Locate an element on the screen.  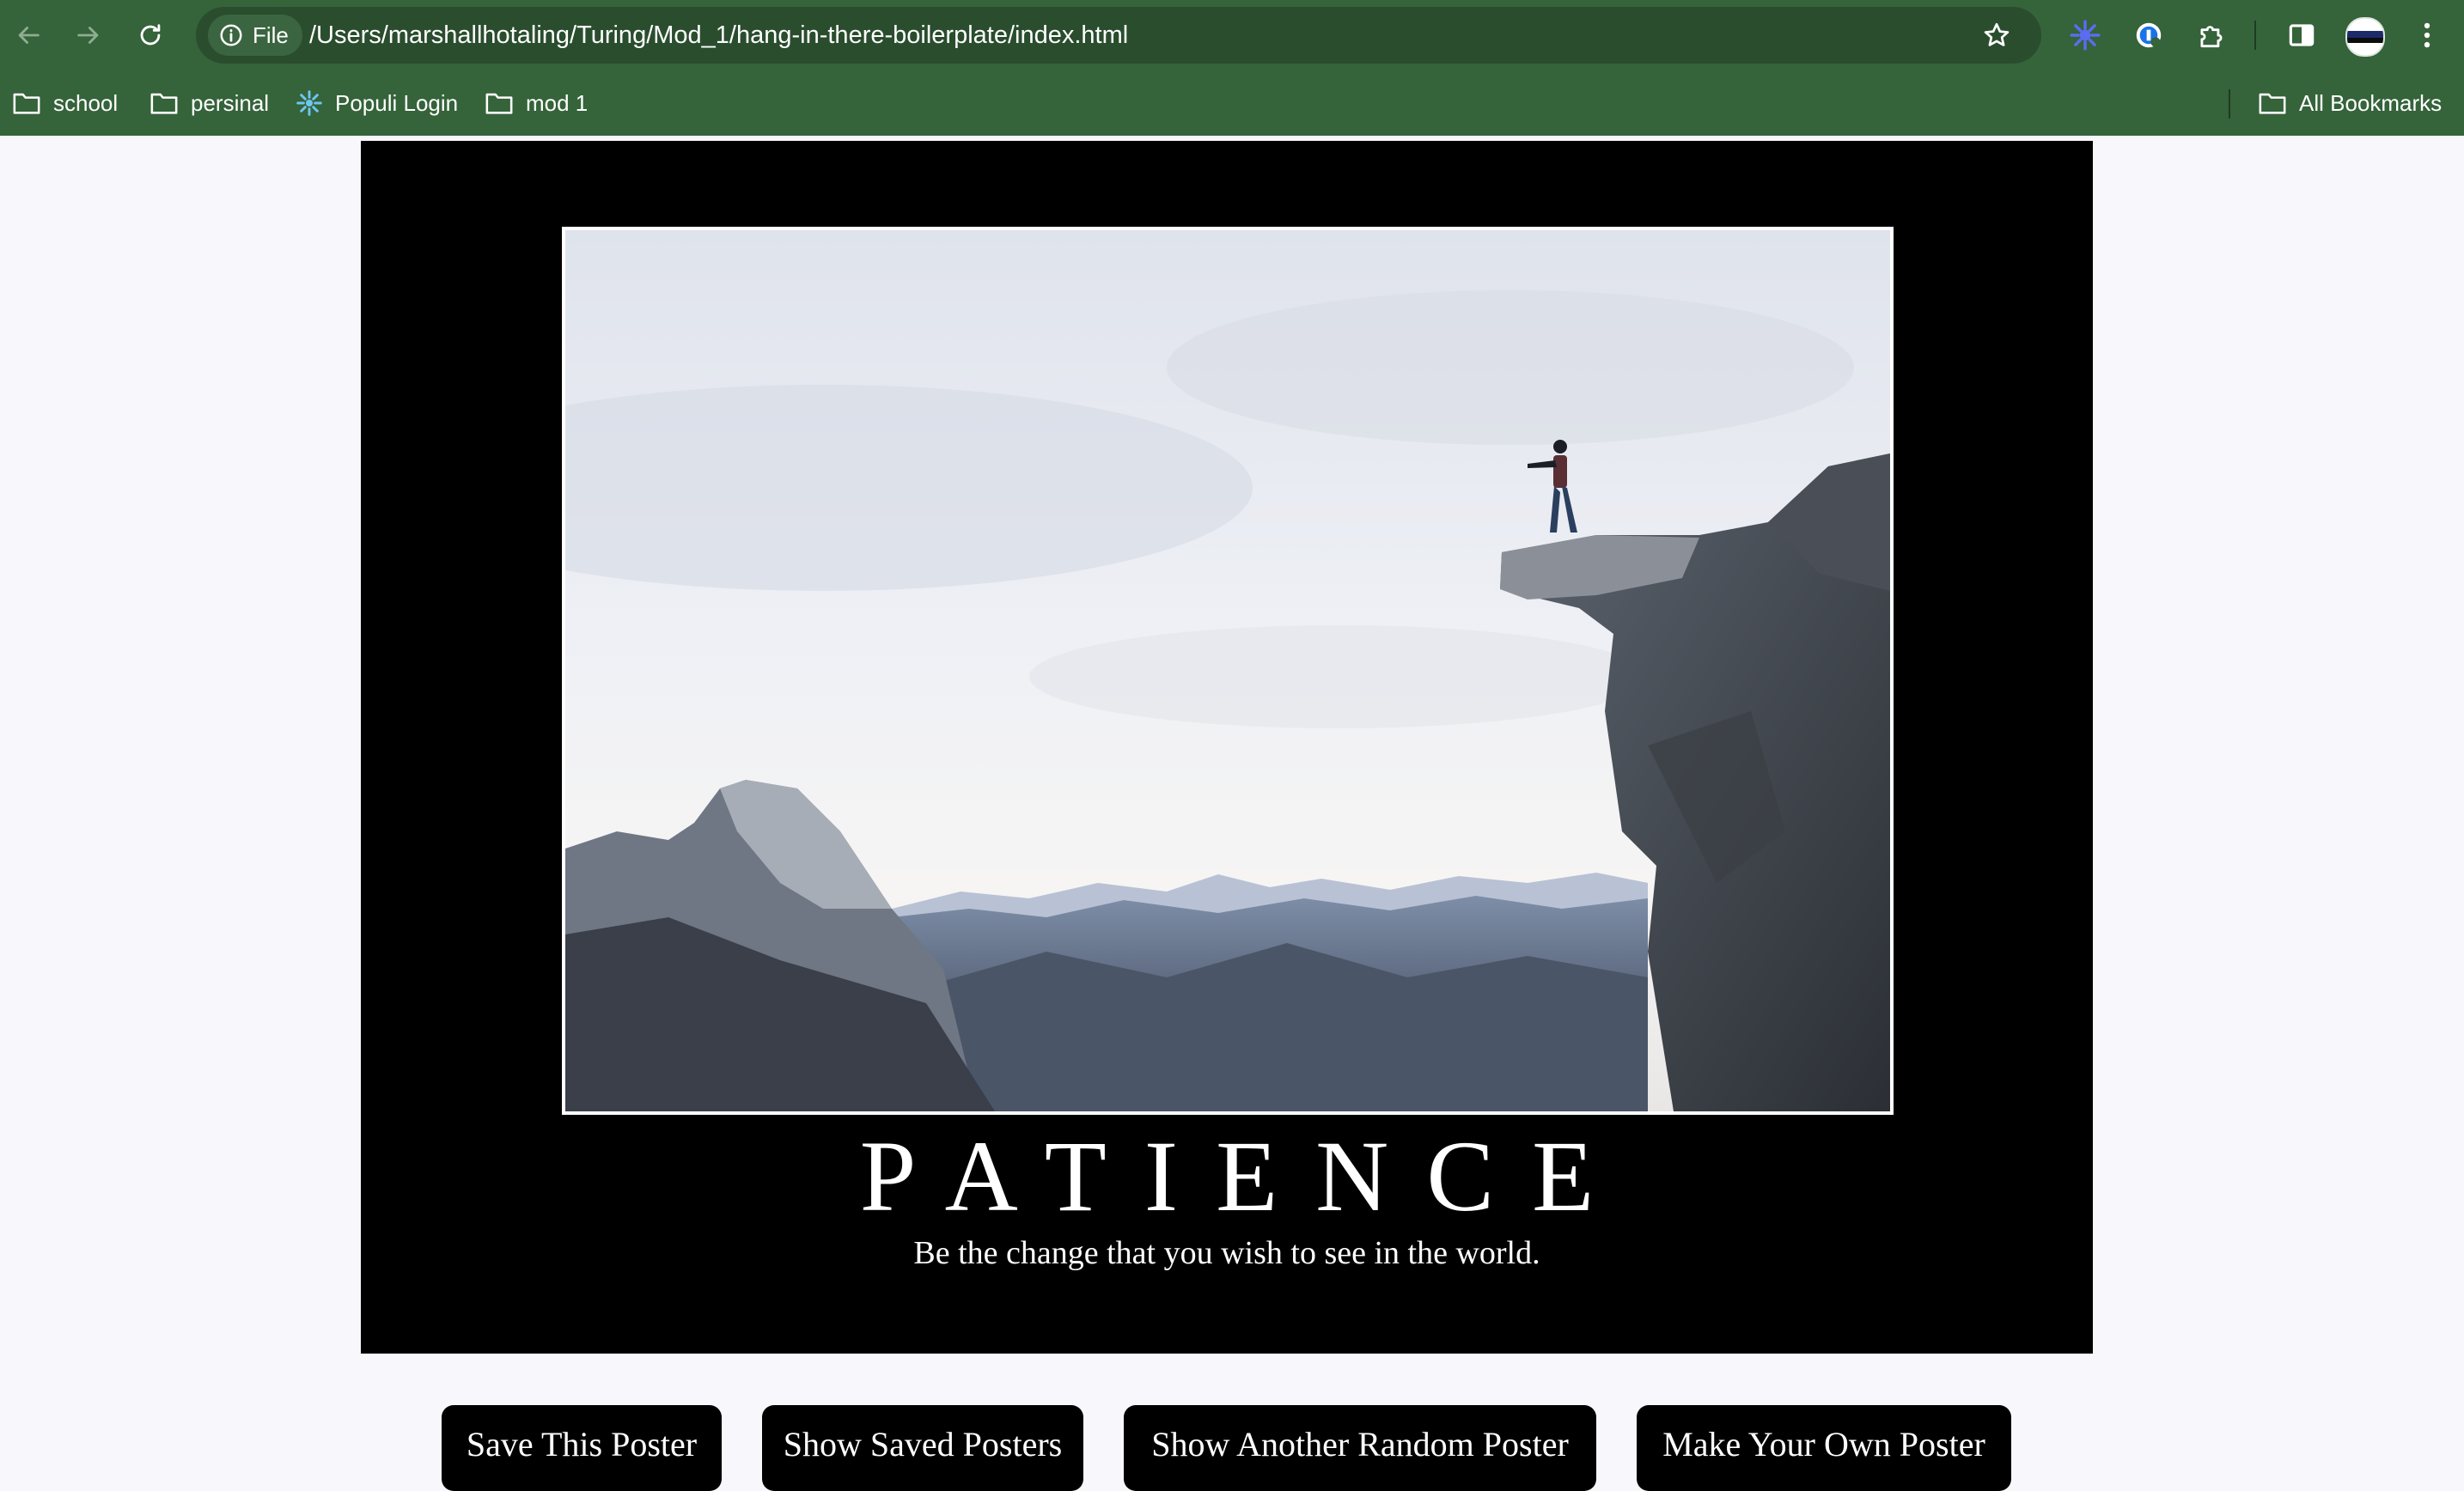
back-button is located at coordinates (28, 35).